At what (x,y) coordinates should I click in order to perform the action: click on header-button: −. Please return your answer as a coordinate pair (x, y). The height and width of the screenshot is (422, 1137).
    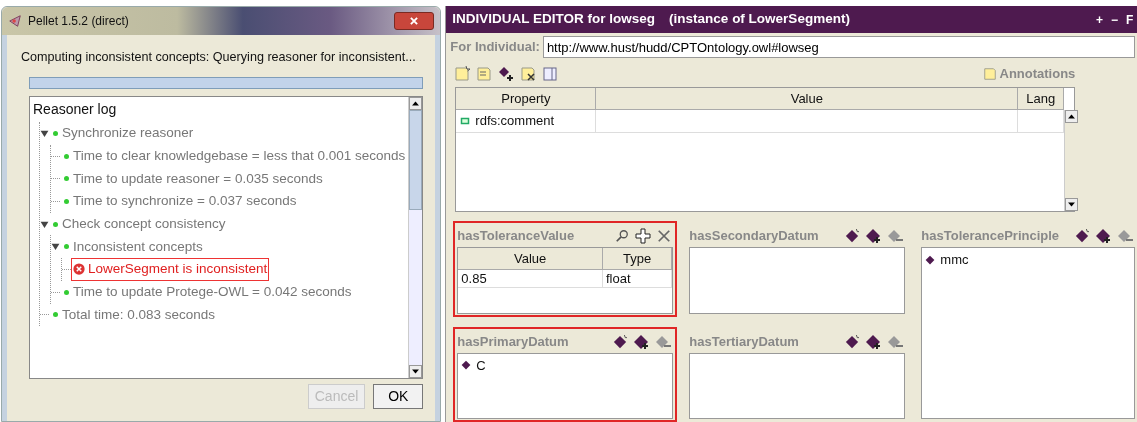
    Looking at the image, I should click on (1114, 19).